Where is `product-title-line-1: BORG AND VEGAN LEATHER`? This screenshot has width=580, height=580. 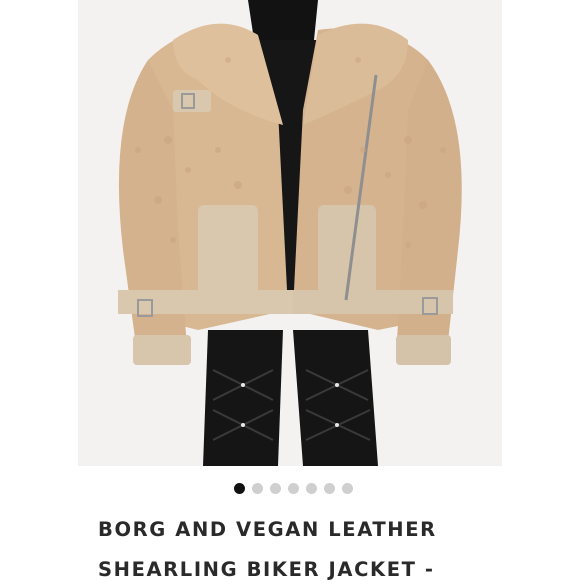 product-title-line-1: BORG AND VEGAN LEATHER is located at coordinates (267, 529).